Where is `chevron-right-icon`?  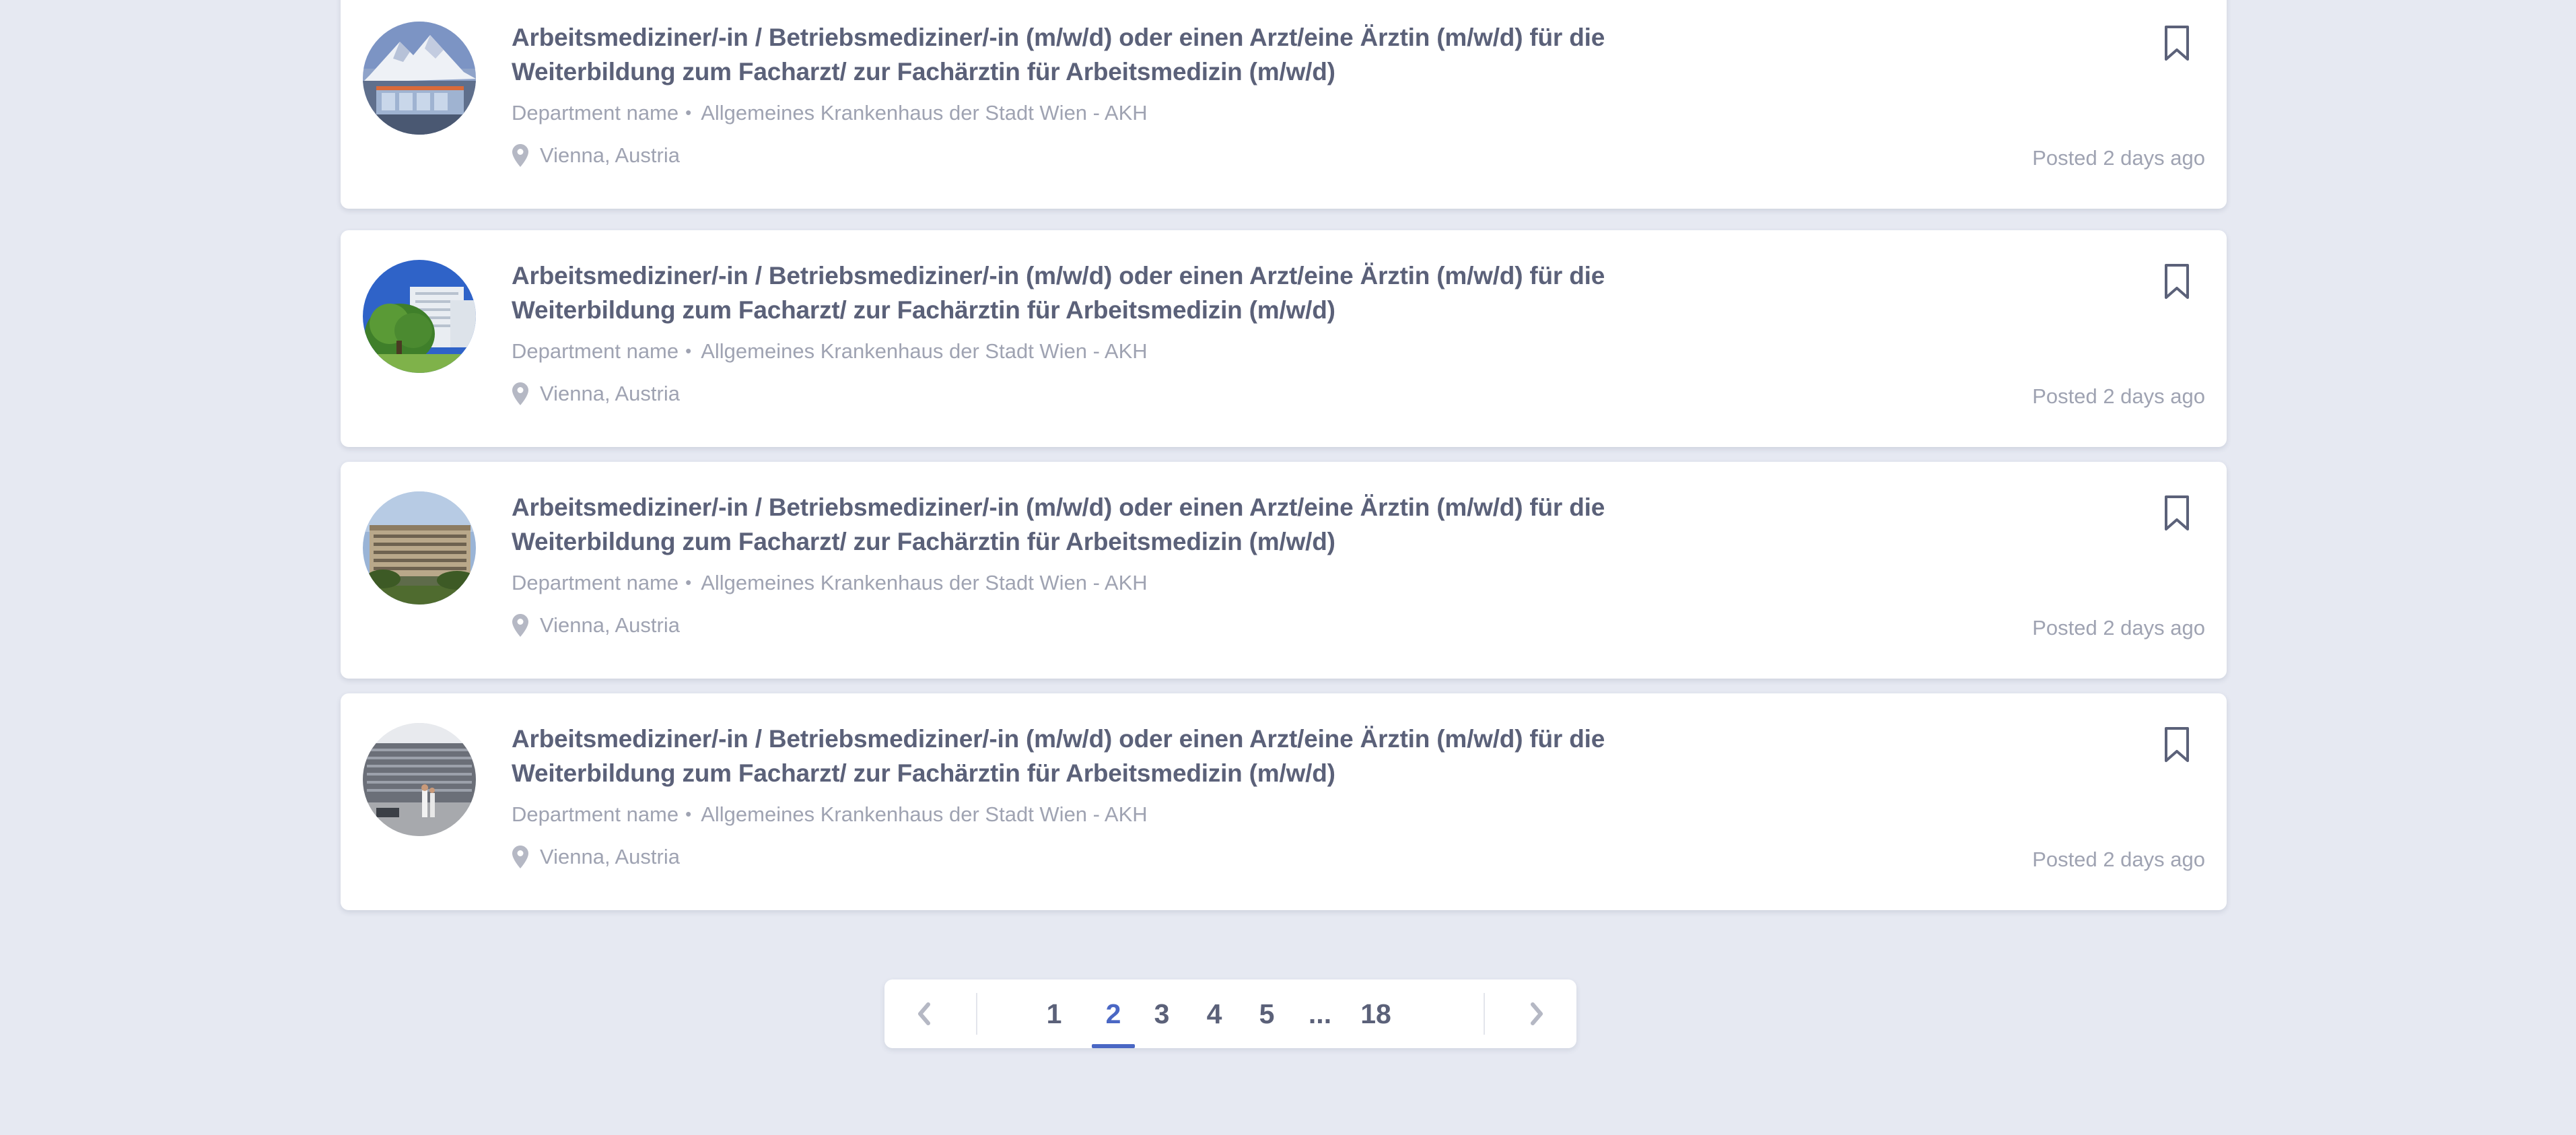 chevron-right-icon is located at coordinates (1537, 1014).